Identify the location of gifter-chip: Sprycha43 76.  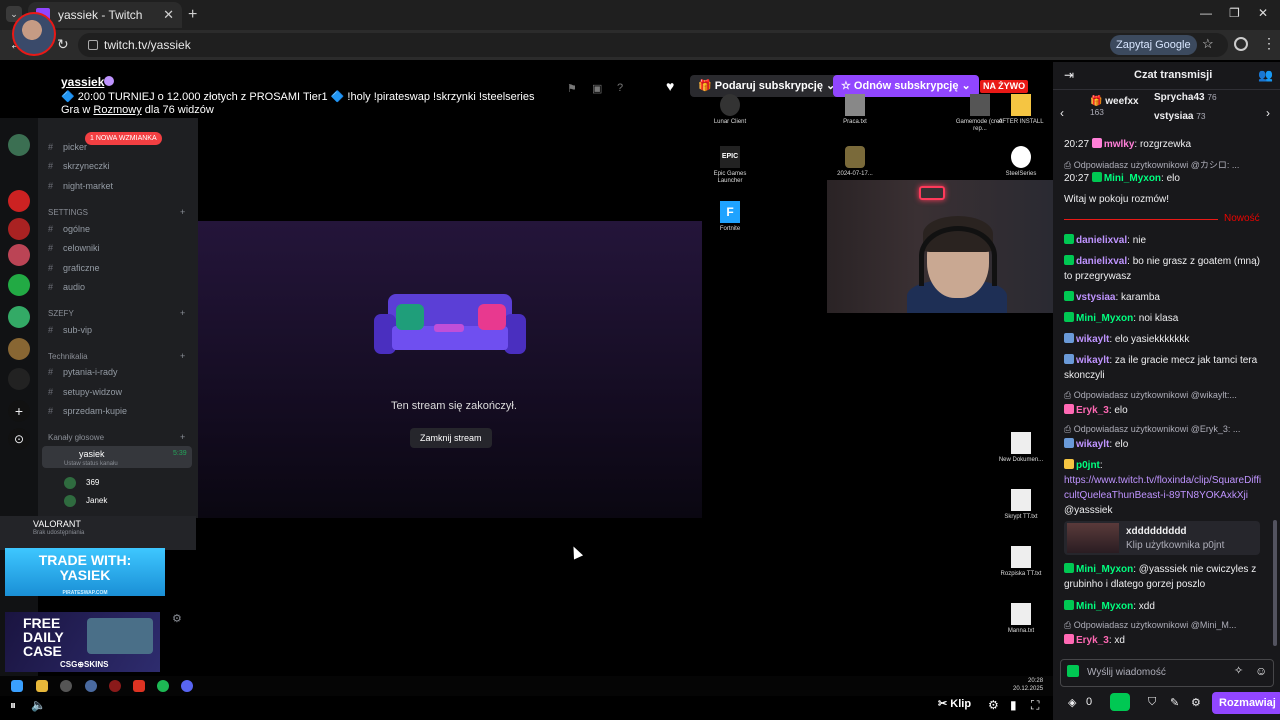
(1185, 97).